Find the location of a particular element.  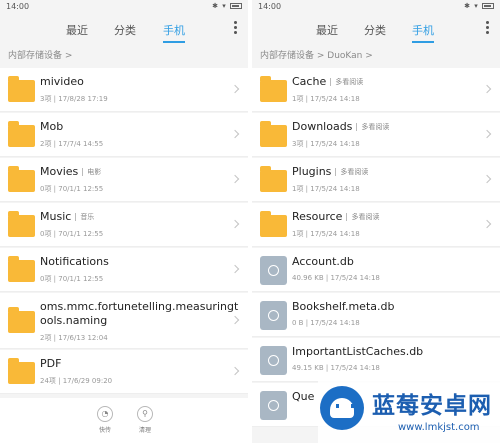

item-name: mivideo is located at coordinates (62, 81).